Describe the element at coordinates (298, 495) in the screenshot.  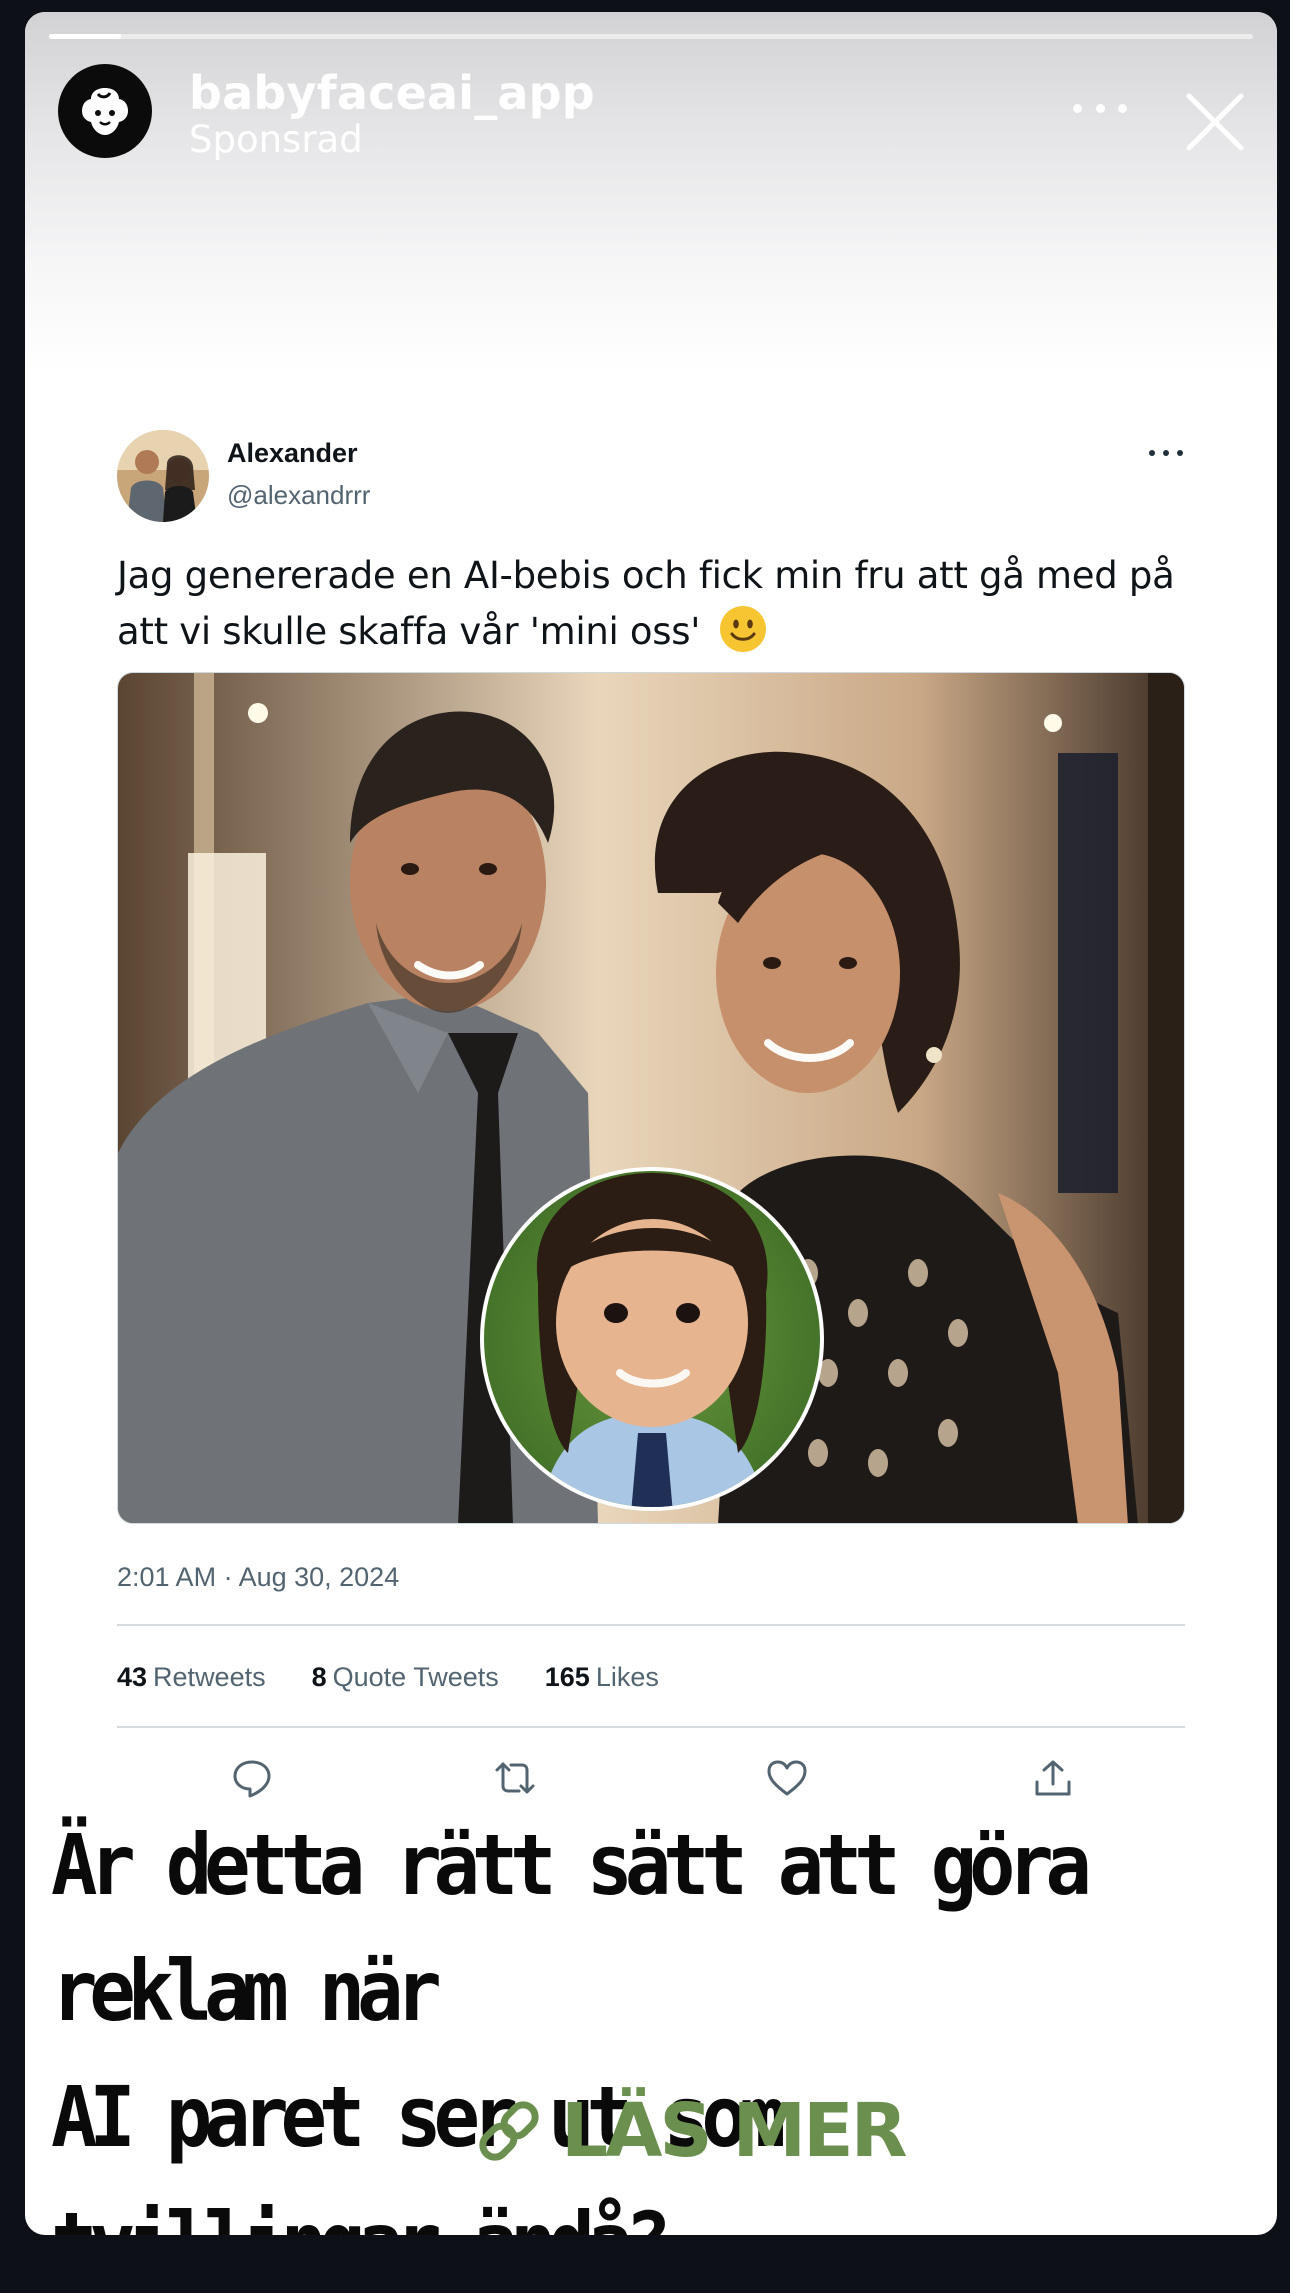
I see `tweet-author-handle: @alexandrrr` at that location.